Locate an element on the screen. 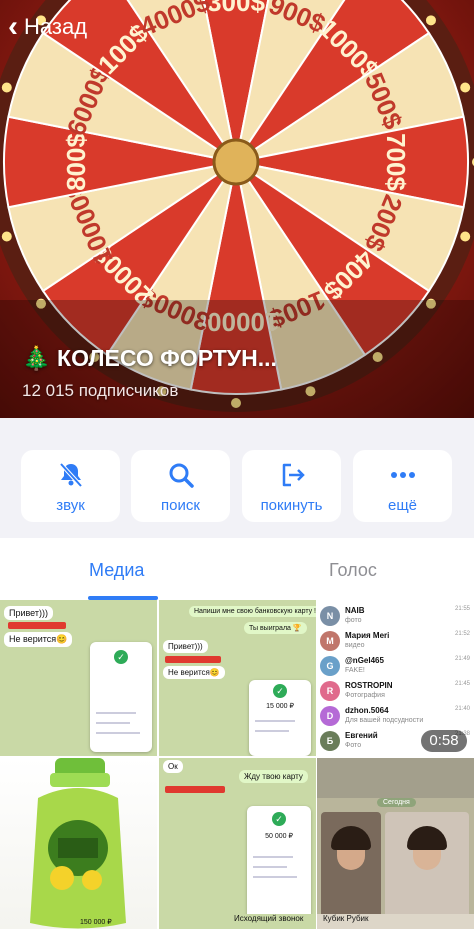 The image size is (474, 929). selfie-photo is located at coordinates (351, 867).